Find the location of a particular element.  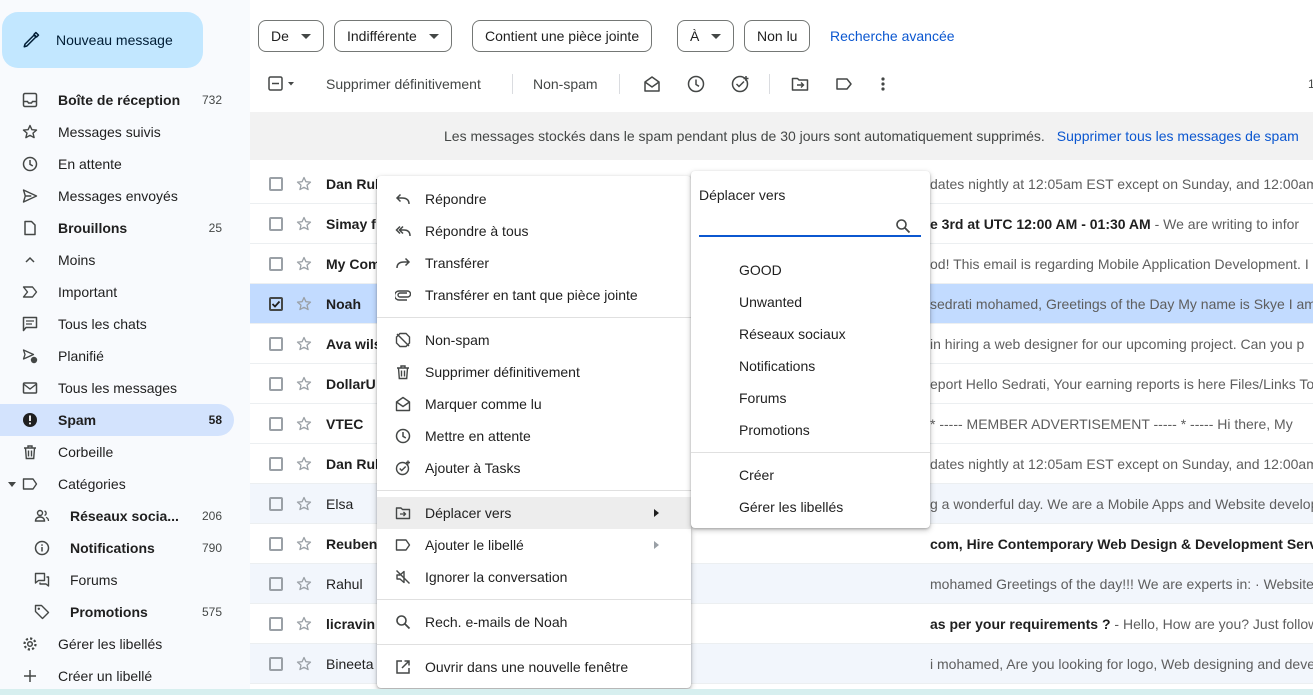

mark-read-button is located at coordinates (652, 84).